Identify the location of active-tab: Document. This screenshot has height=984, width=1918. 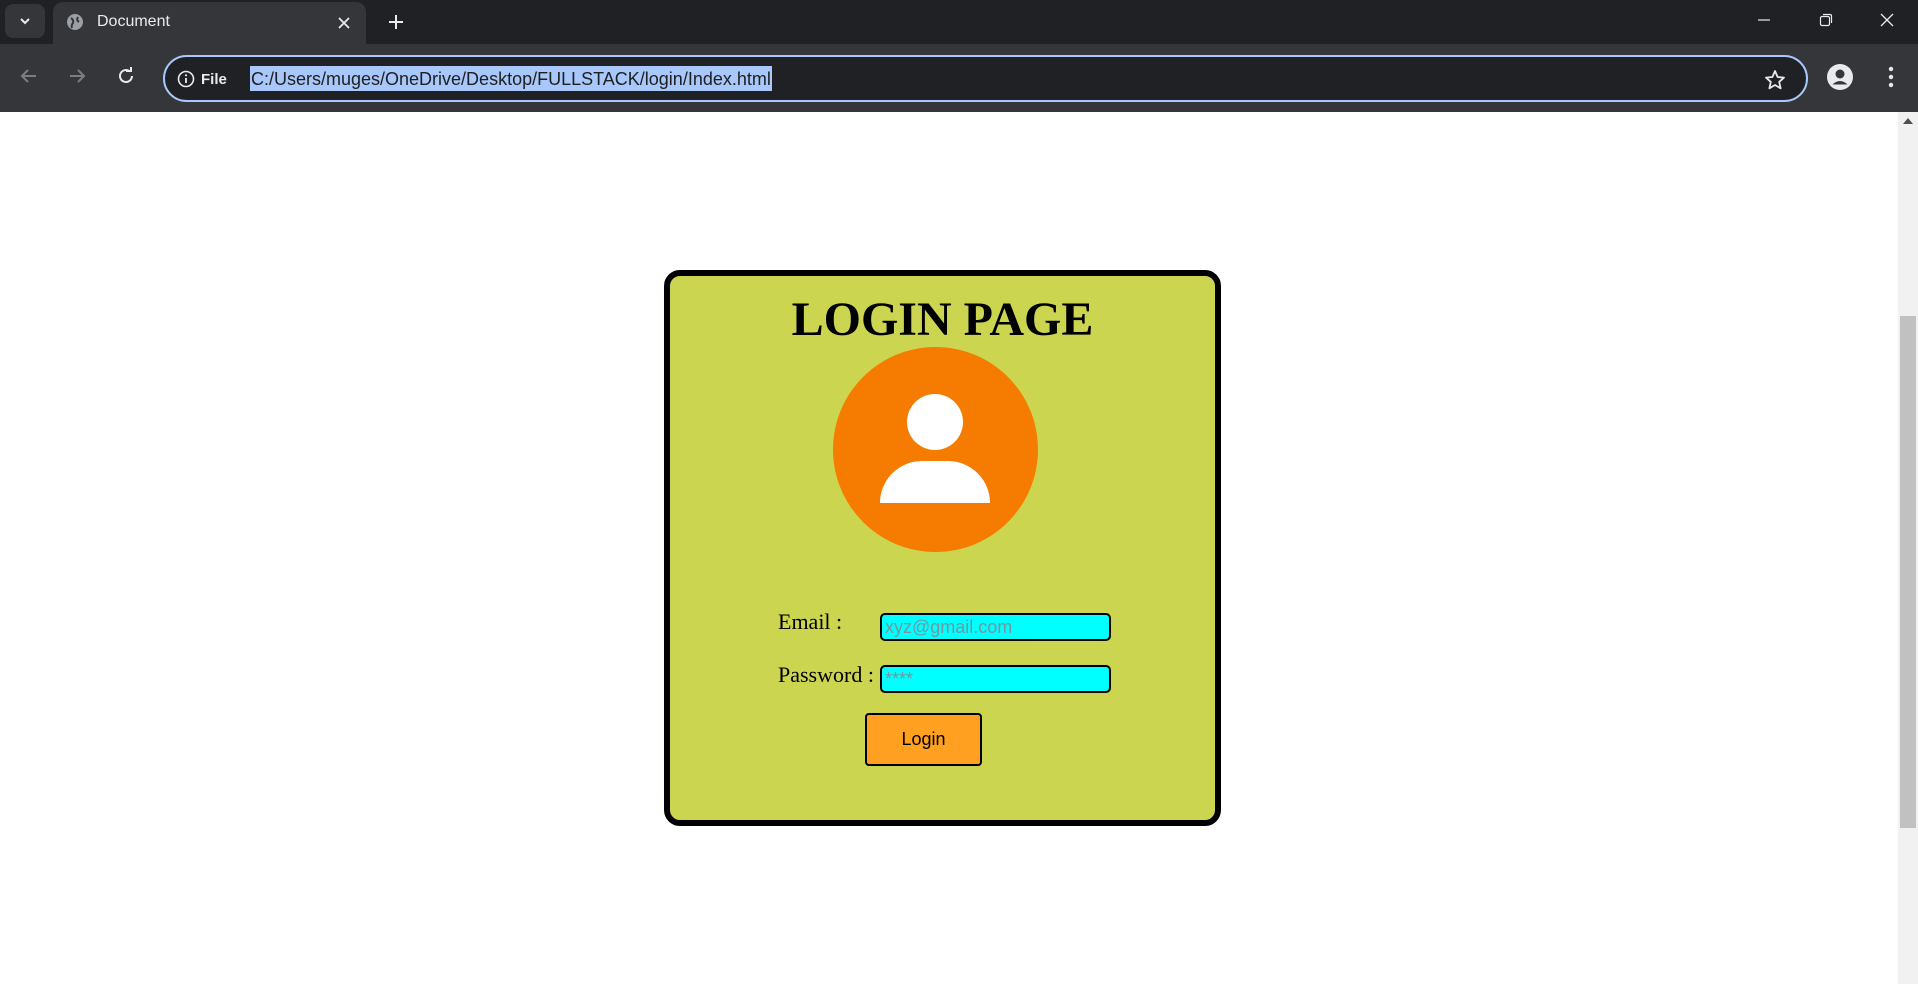
(209, 23).